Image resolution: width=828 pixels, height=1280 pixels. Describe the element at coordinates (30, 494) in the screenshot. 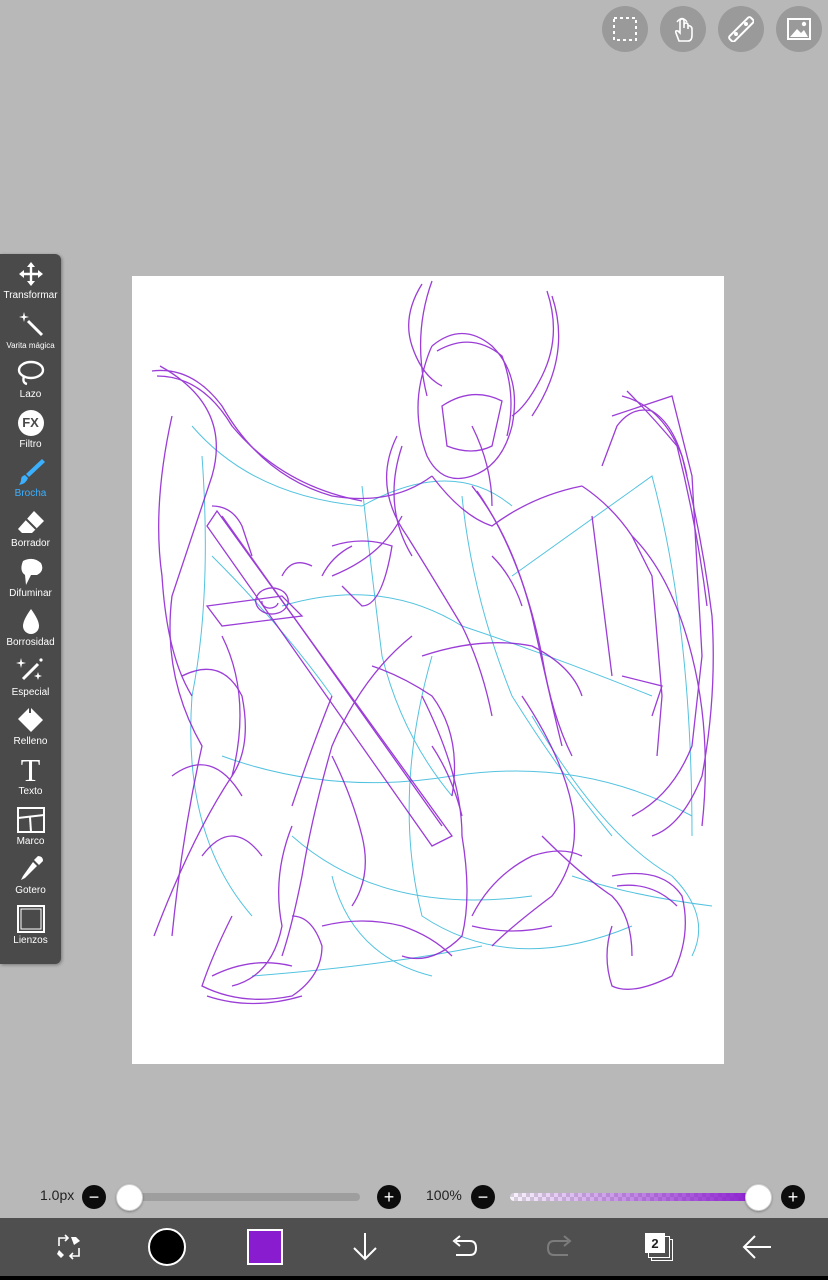

I see `tool-label: Brocha` at that location.